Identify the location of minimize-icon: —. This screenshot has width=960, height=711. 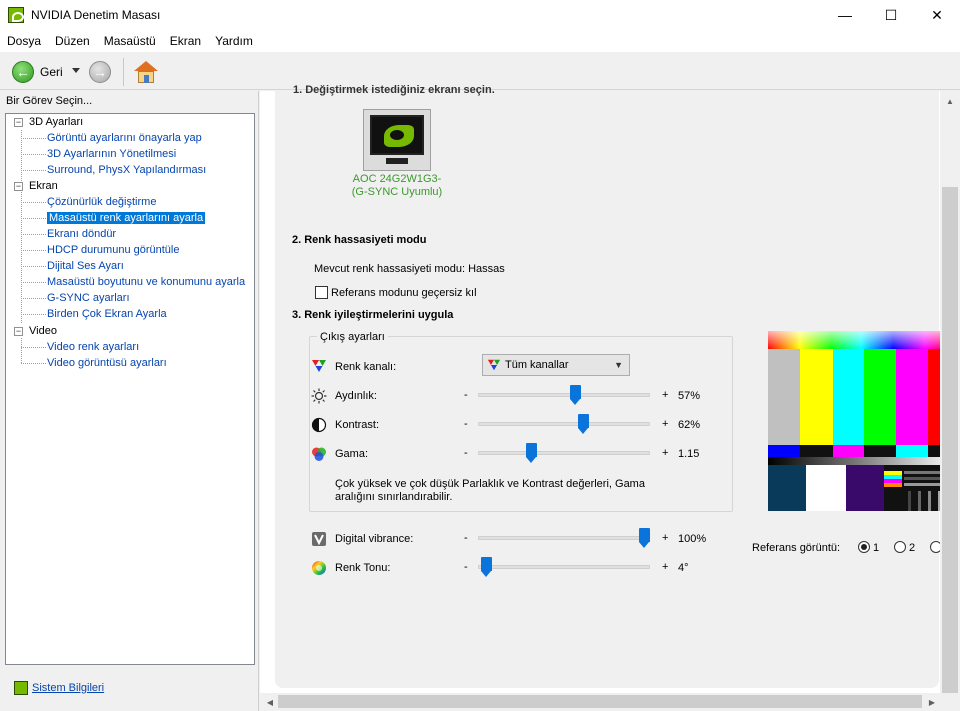
(845, 15).